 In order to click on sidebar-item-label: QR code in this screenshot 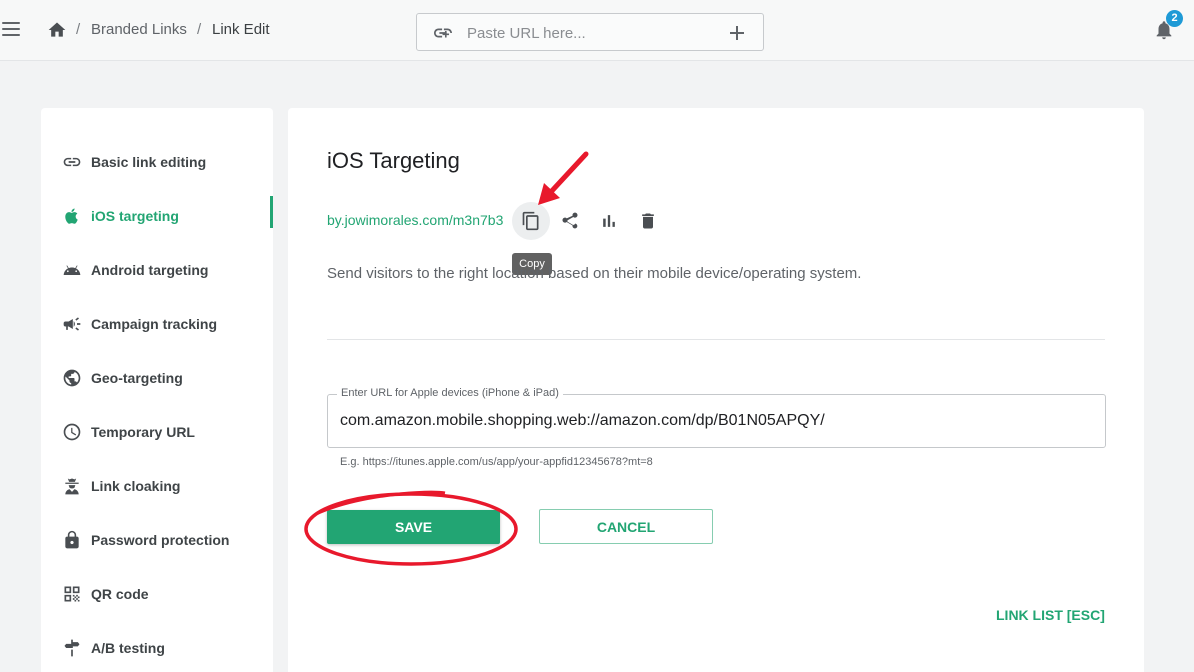, I will do `click(120, 594)`.